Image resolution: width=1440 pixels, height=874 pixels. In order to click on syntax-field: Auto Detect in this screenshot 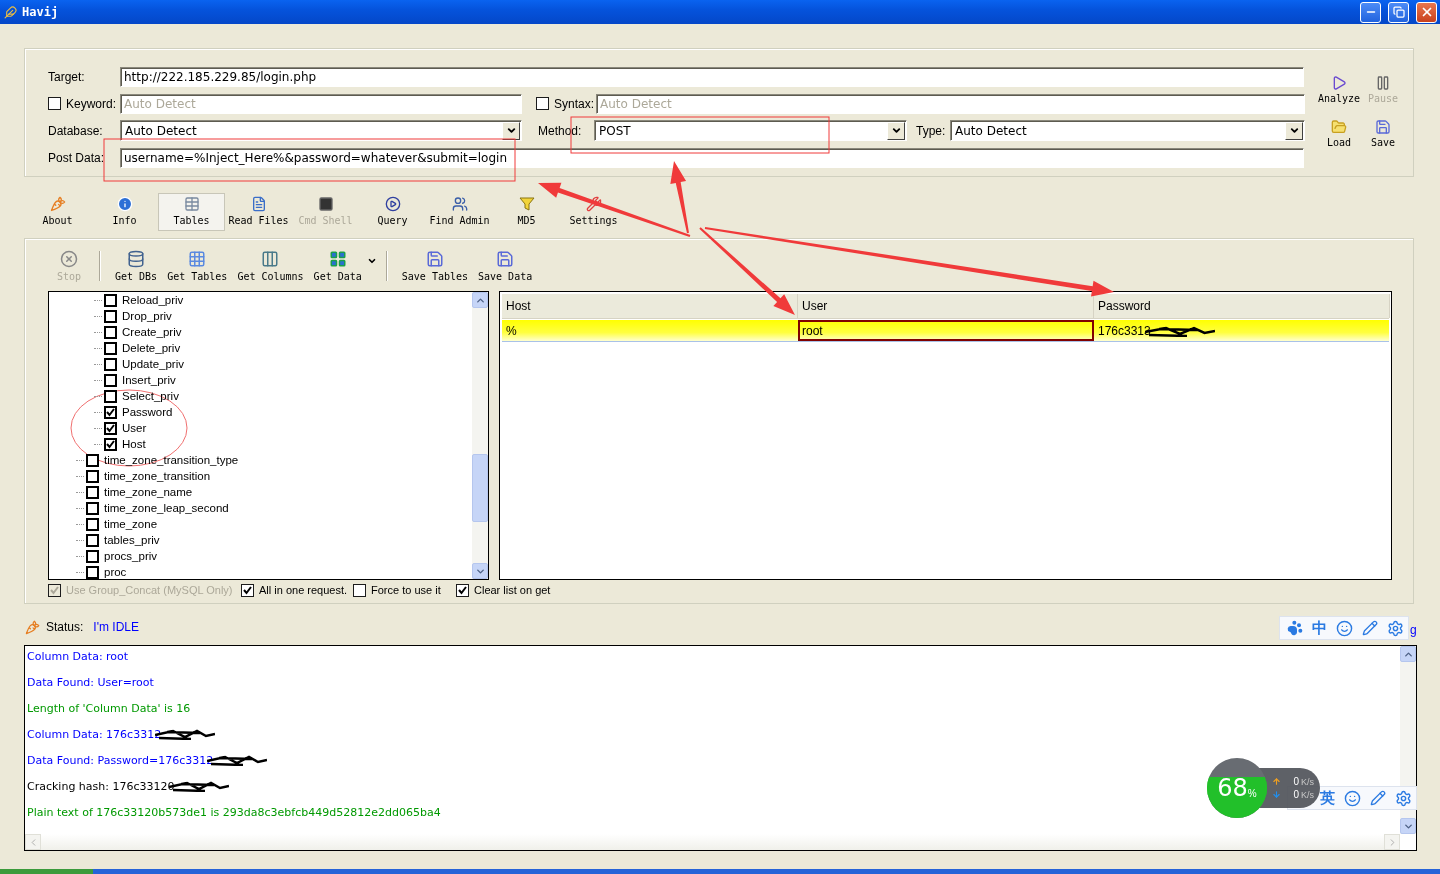, I will do `click(950, 103)`.